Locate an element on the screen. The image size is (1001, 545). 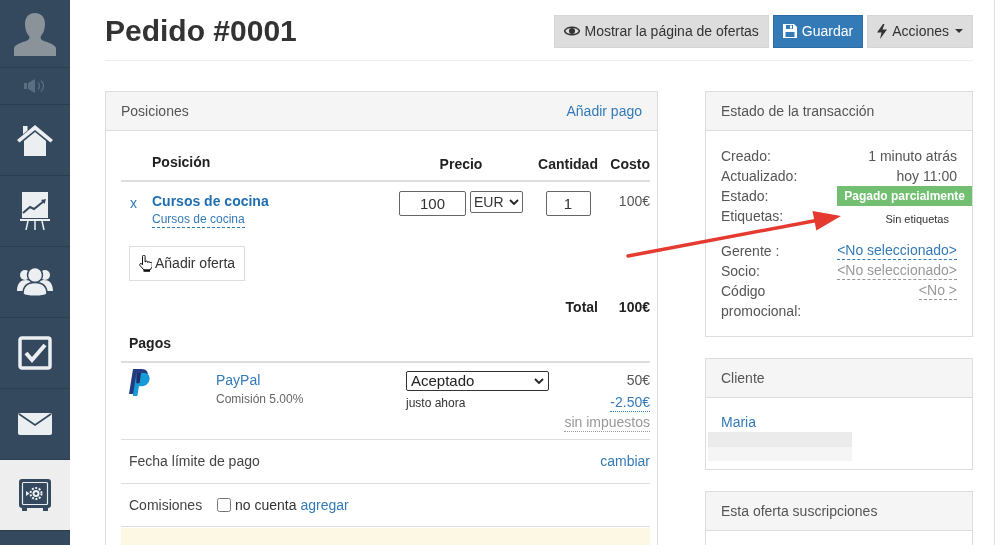
item-description-link: Cursos de cocina is located at coordinates (198, 220).